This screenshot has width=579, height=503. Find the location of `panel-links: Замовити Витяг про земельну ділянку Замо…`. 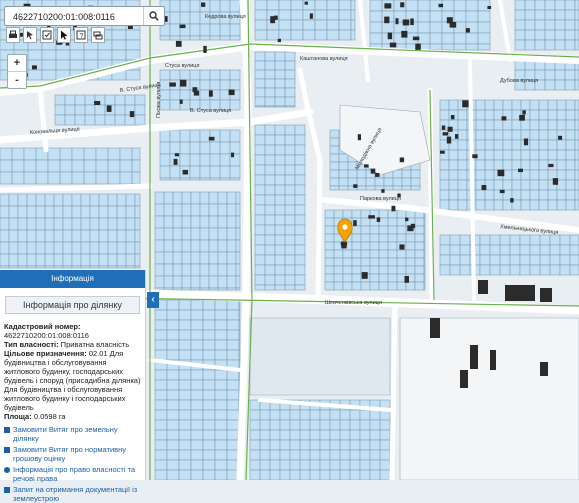

panel-links: Замовити Витяг про земельну ділянку Замо… is located at coordinates (72, 464).